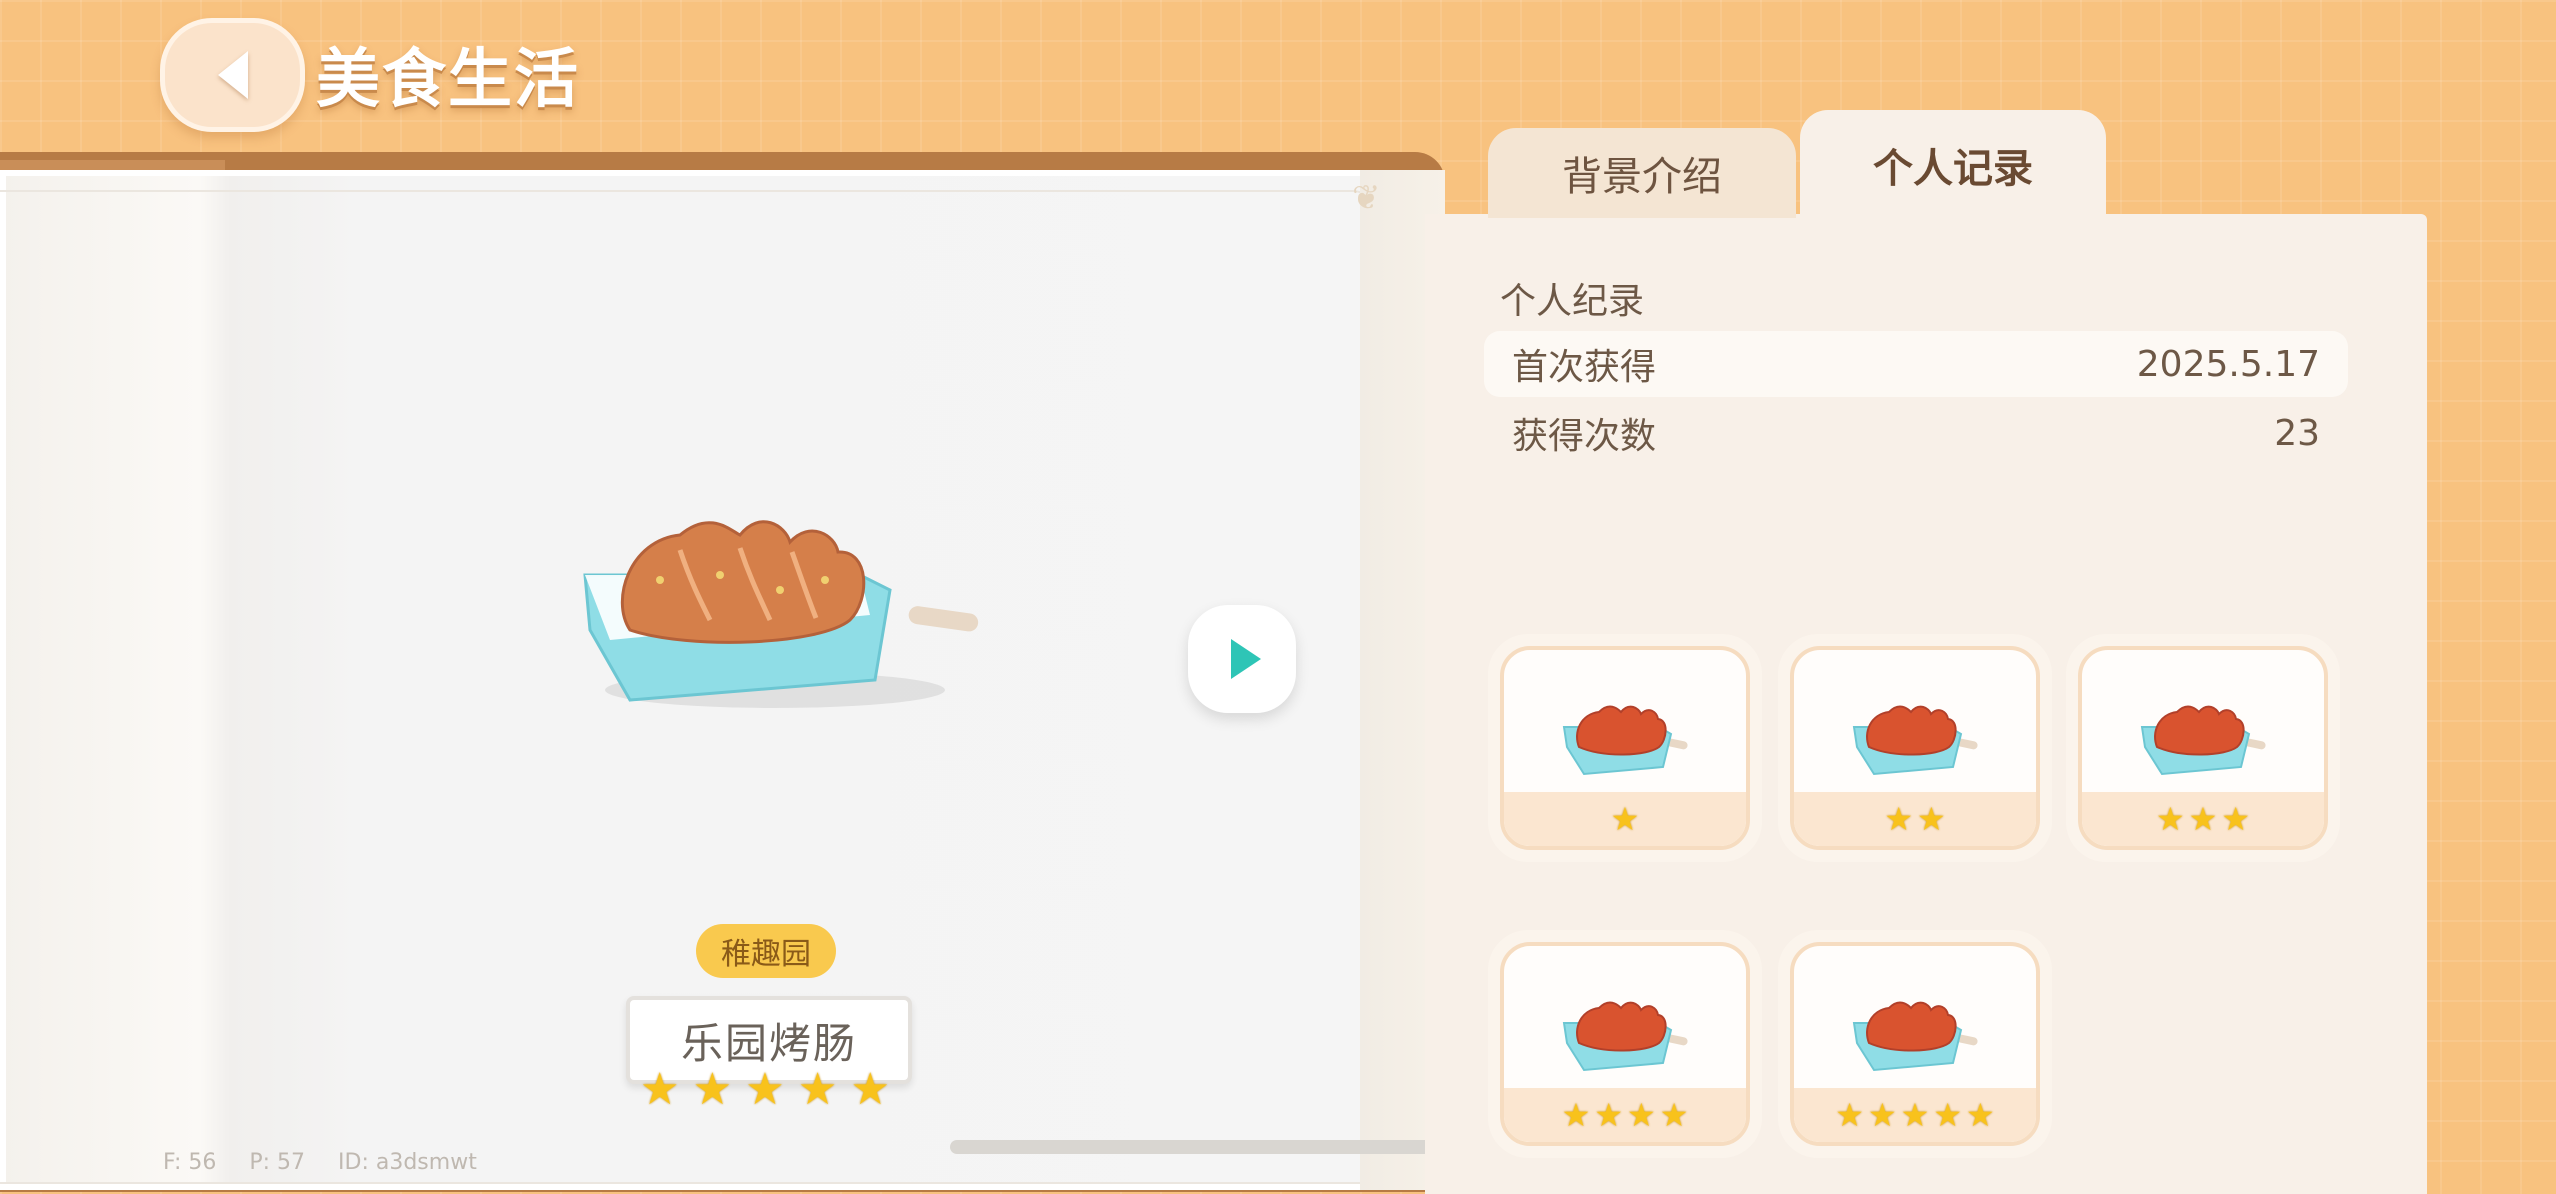 This screenshot has width=2556, height=1194. Describe the element at coordinates (1642, 173) in the screenshot. I see `tab-background: 背景介绍` at that location.